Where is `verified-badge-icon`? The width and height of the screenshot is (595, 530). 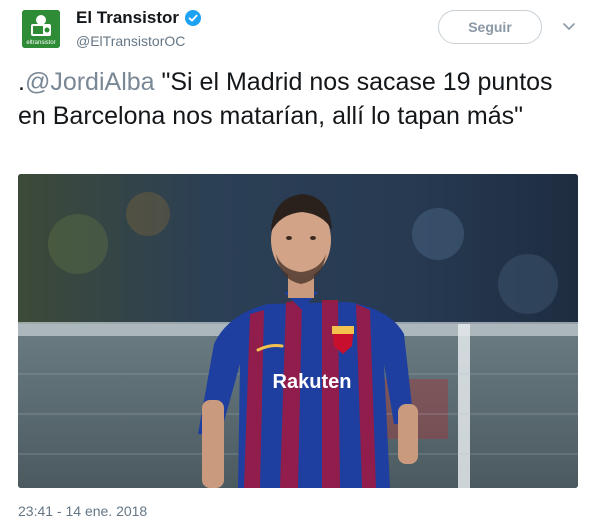
verified-badge-icon is located at coordinates (192, 18).